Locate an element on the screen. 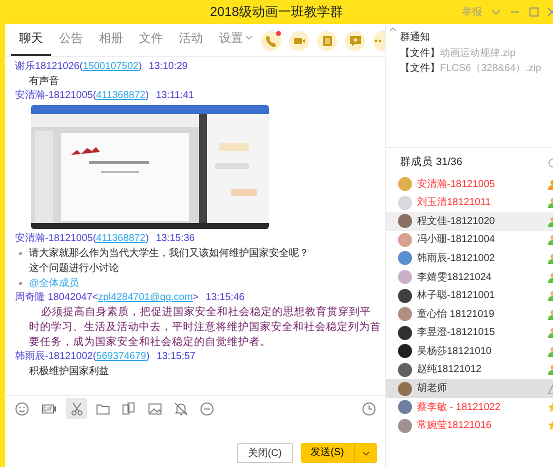 The width and height of the screenshot is (553, 467). member-item: 程文佳-18121020 is located at coordinates (469, 221).